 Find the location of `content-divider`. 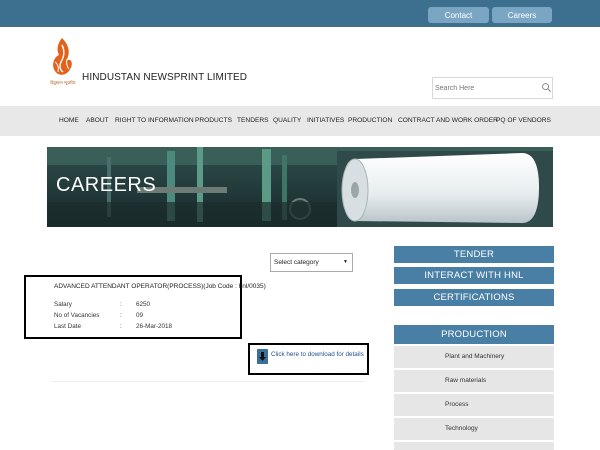

content-divider is located at coordinates (208, 381).